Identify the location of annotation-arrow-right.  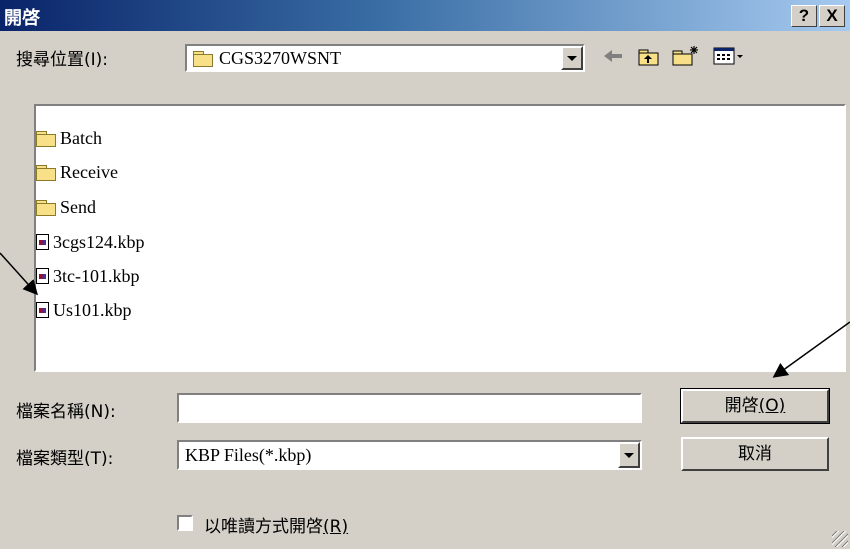
(811, 349).